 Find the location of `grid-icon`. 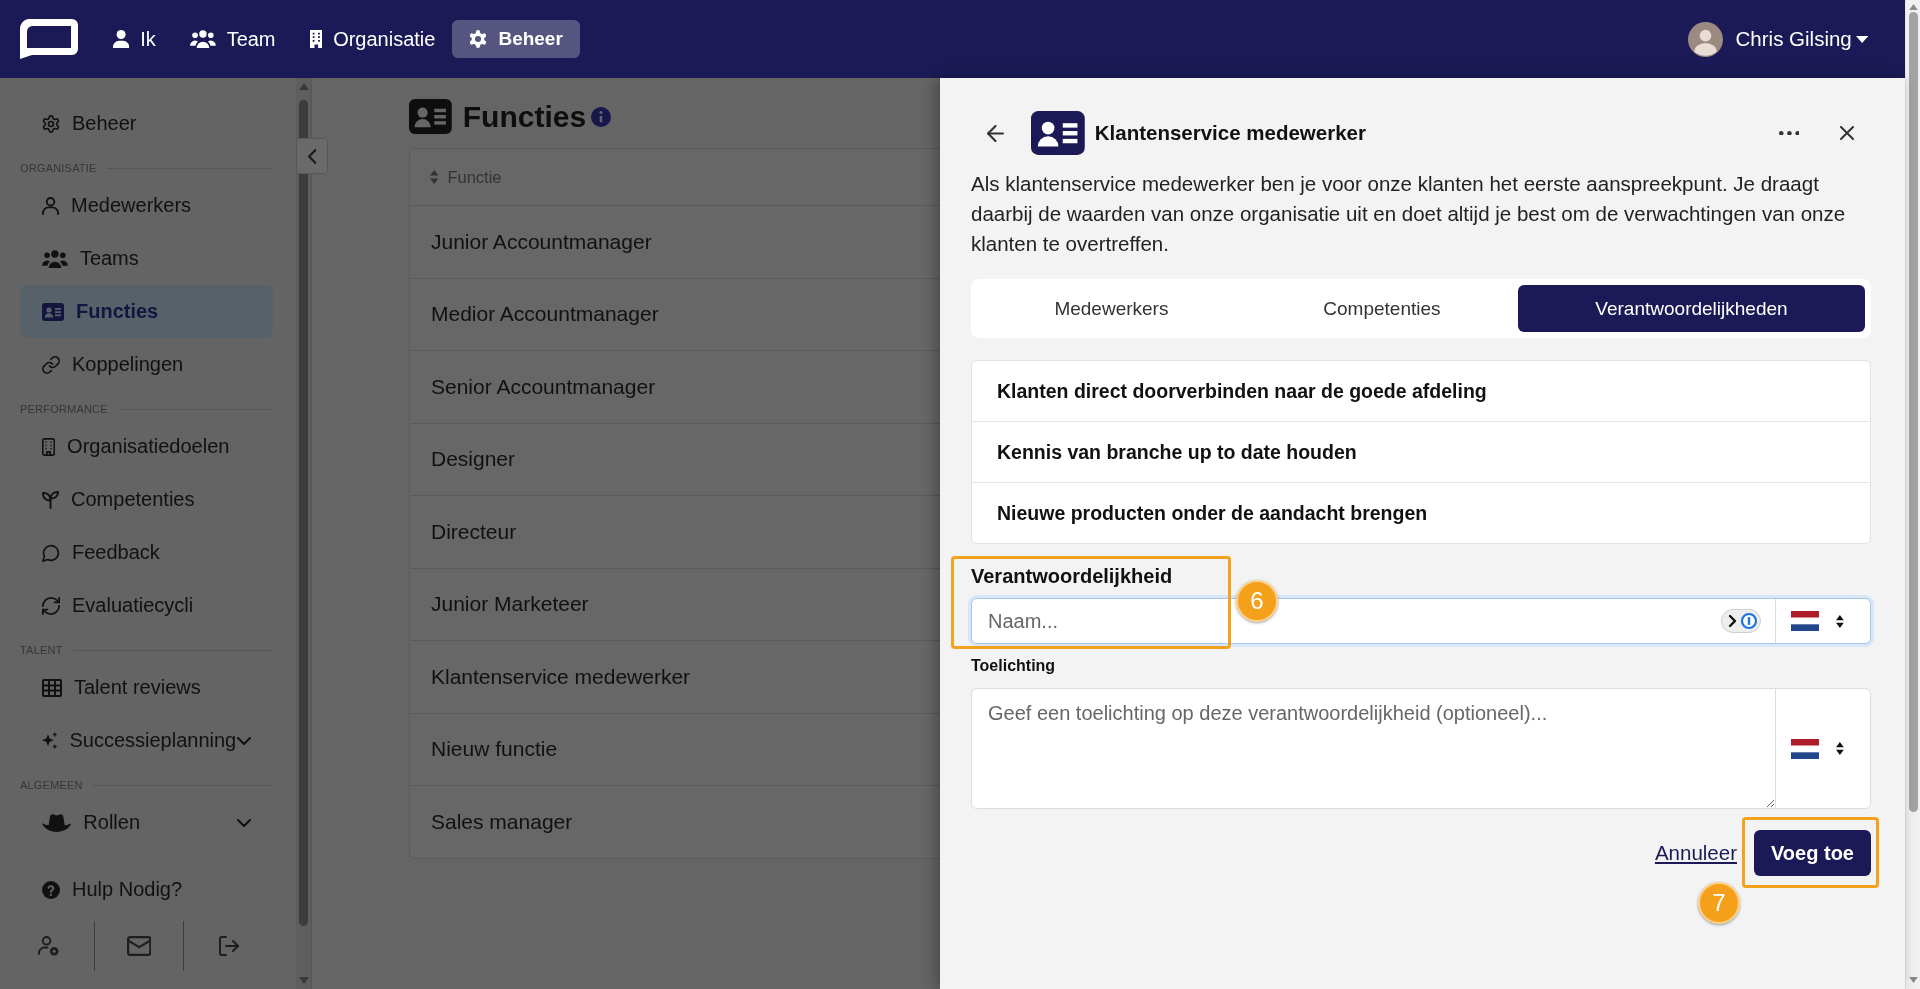

grid-icon is located at coordinates (52, 687).